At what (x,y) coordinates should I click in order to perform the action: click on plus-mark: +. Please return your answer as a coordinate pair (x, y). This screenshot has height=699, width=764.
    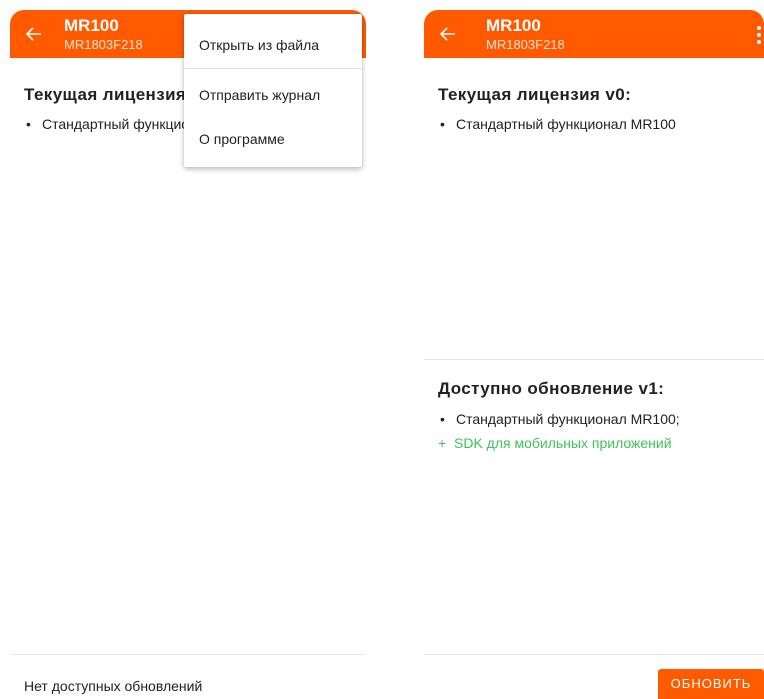
    Looking at the image, I should click on (442, 443).